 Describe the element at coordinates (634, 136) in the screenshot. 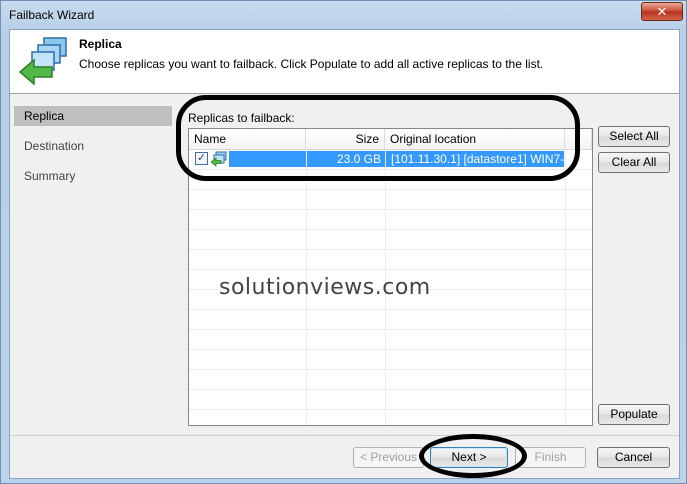

I see `select-all-button: Select All` at that location.